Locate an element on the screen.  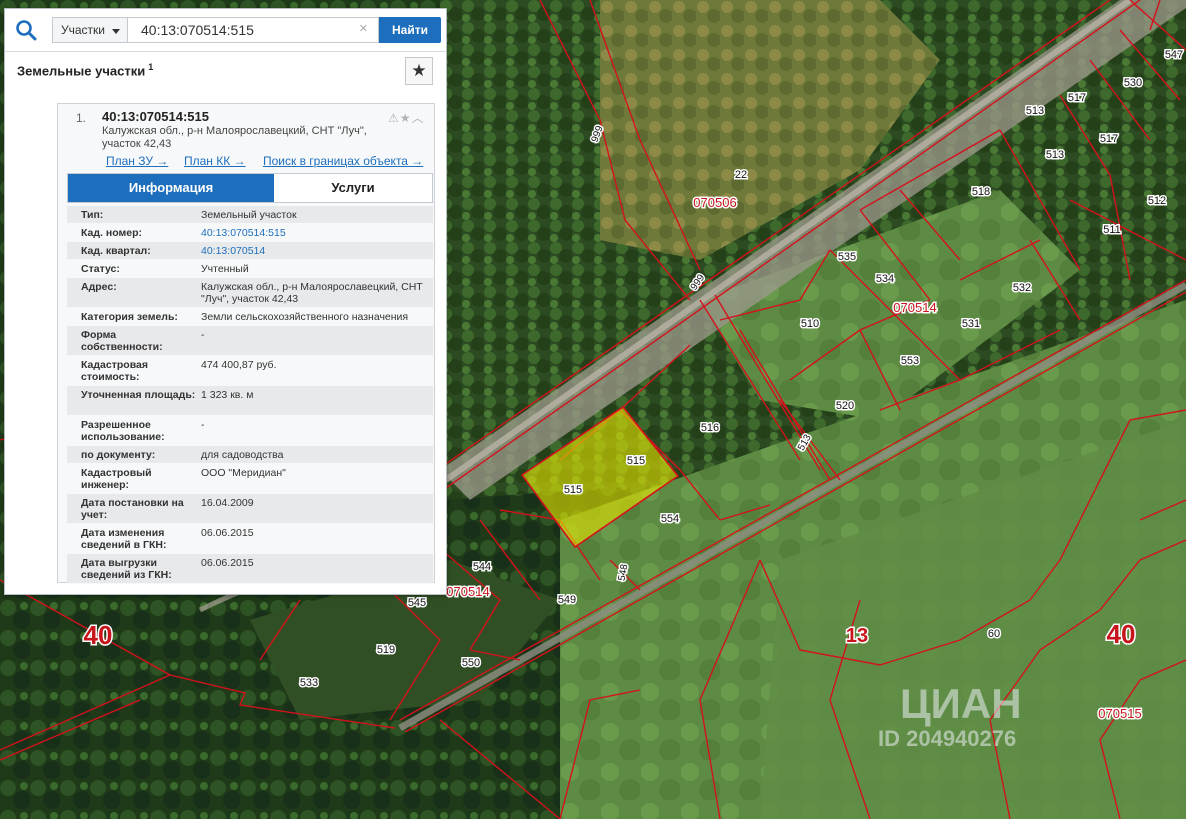
info-key: Дата изменения сведений в ГКН: is located at coordinates (124, 539).